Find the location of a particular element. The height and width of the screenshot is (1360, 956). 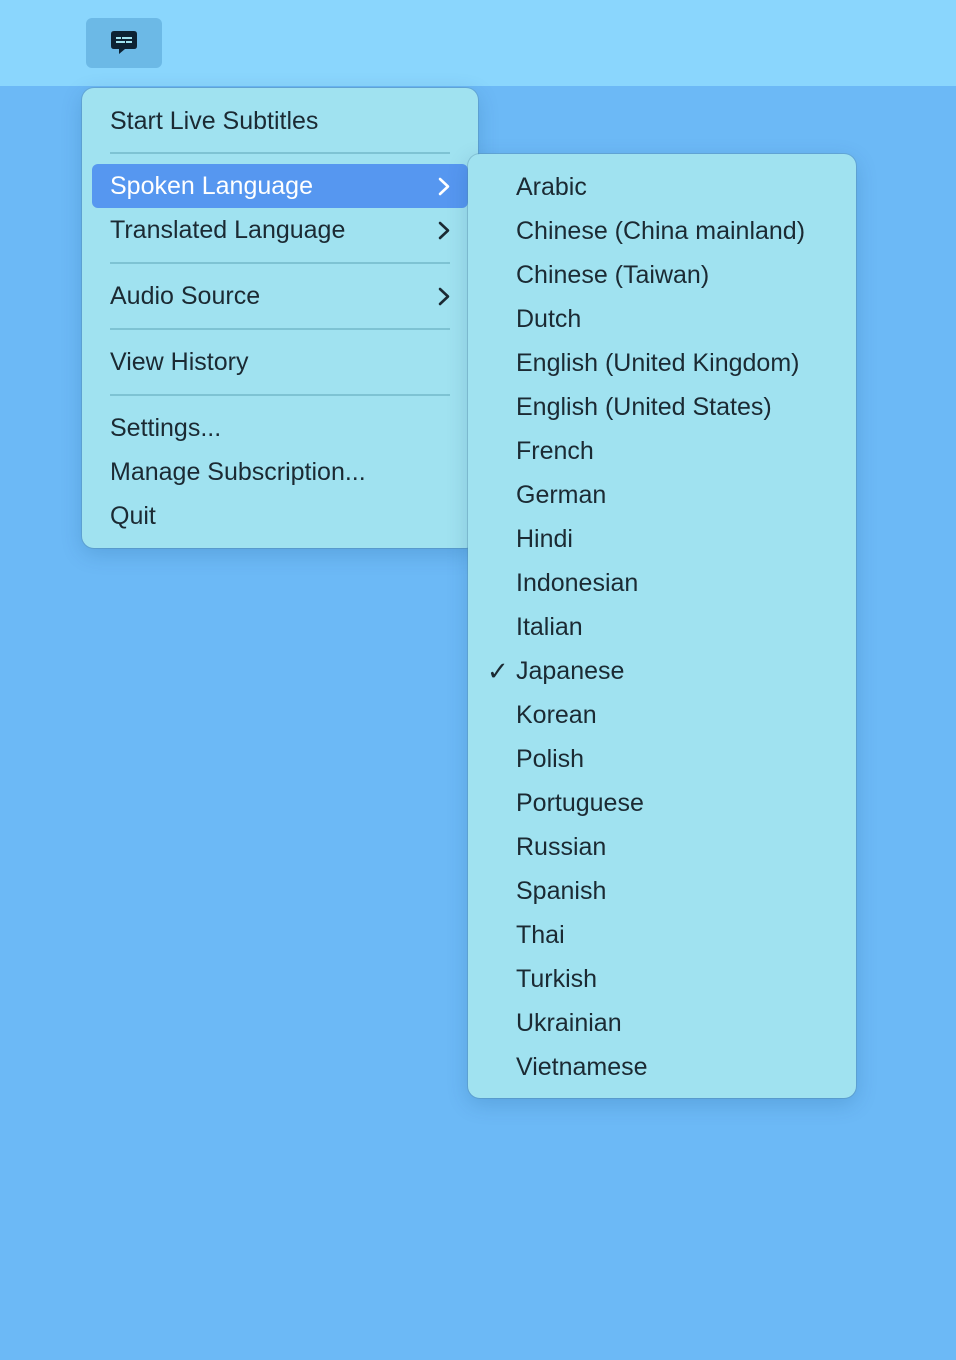

language-item: Ukrainian is located at coordinates (662, 1023).